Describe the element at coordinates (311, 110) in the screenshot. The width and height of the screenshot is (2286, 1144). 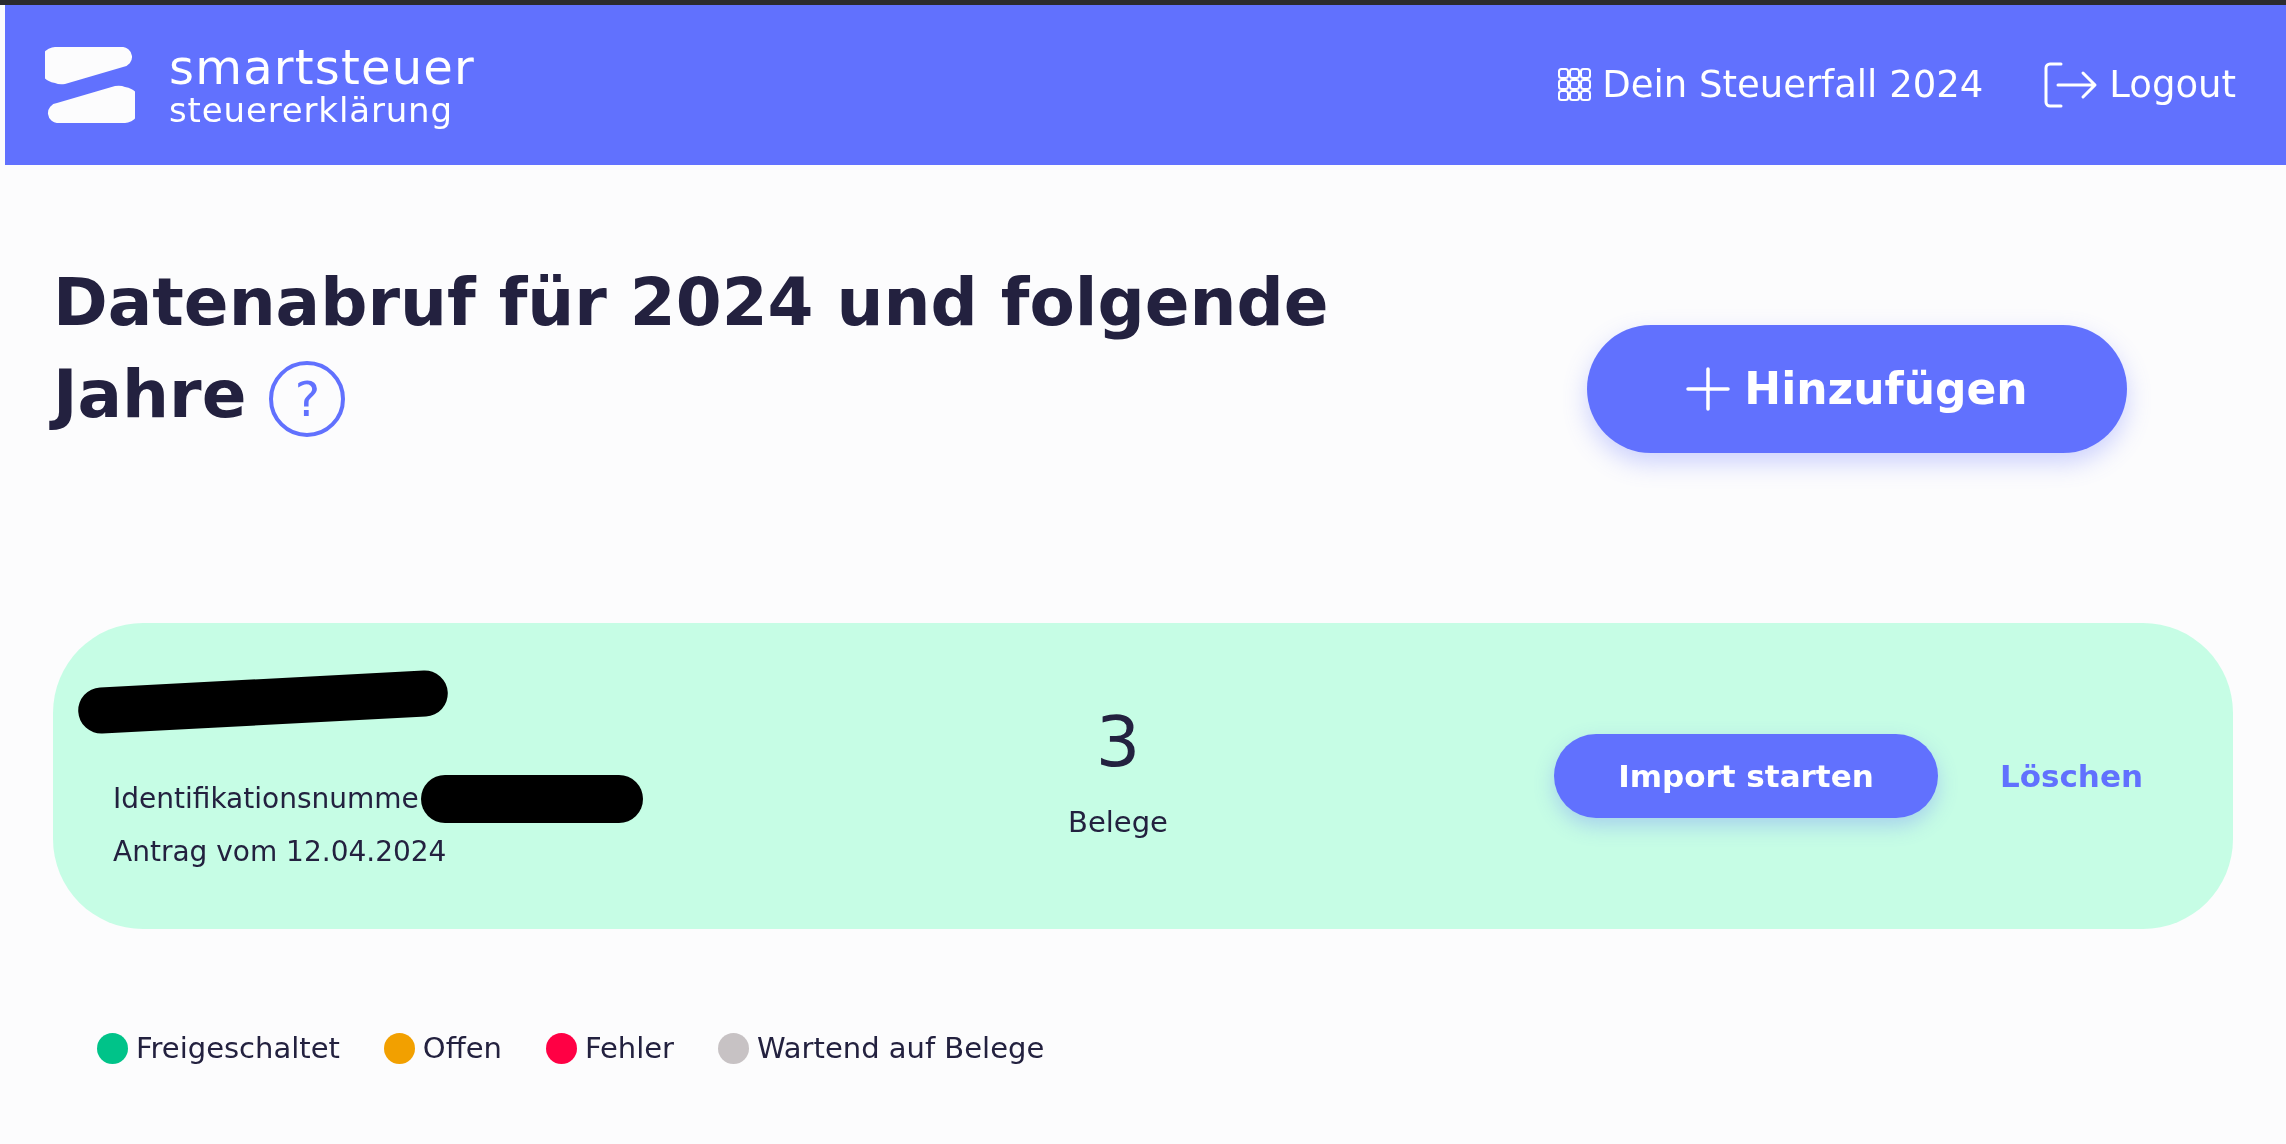
I see `logo-tagline: steuererklärung` at that location.